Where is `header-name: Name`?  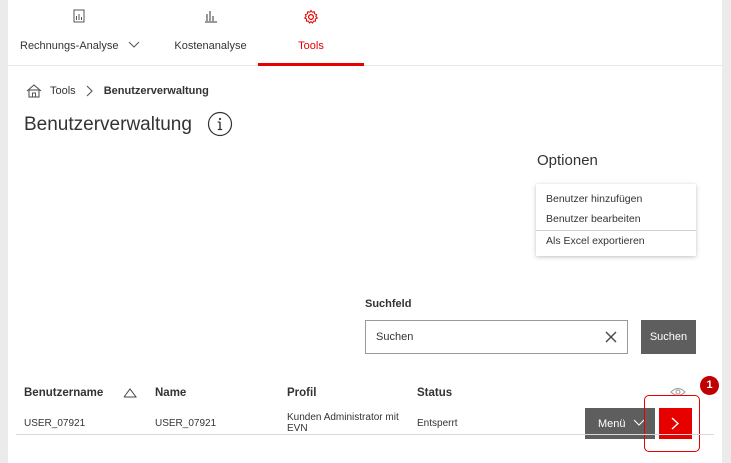
header-name: Name is located at coordinates (170, 393).